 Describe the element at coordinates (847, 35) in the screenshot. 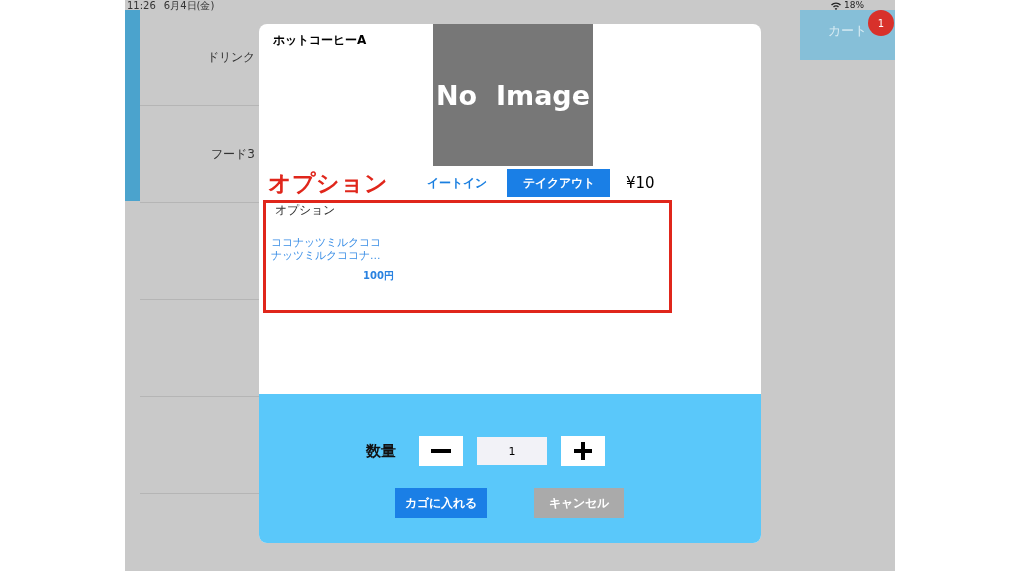

I see `cart-button: カート 1` at that location.